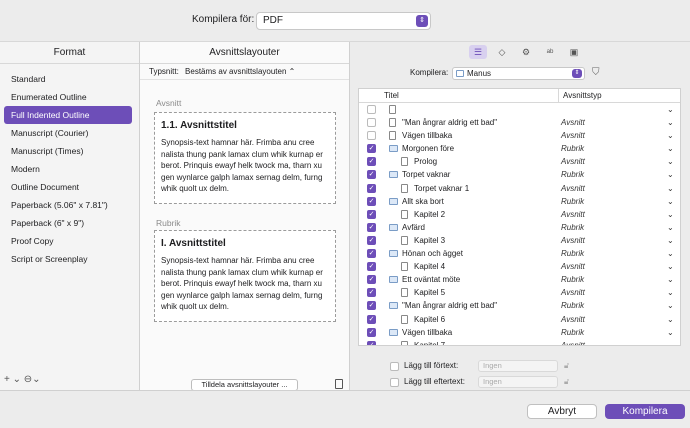 This screenshot has width=690, height=428. What do you see at coordinates (519, 279) in the screenshot?
I see `table-row: ✓ Ett oväntat möte Rubrik ⌄` at bounding box center [519, 279].